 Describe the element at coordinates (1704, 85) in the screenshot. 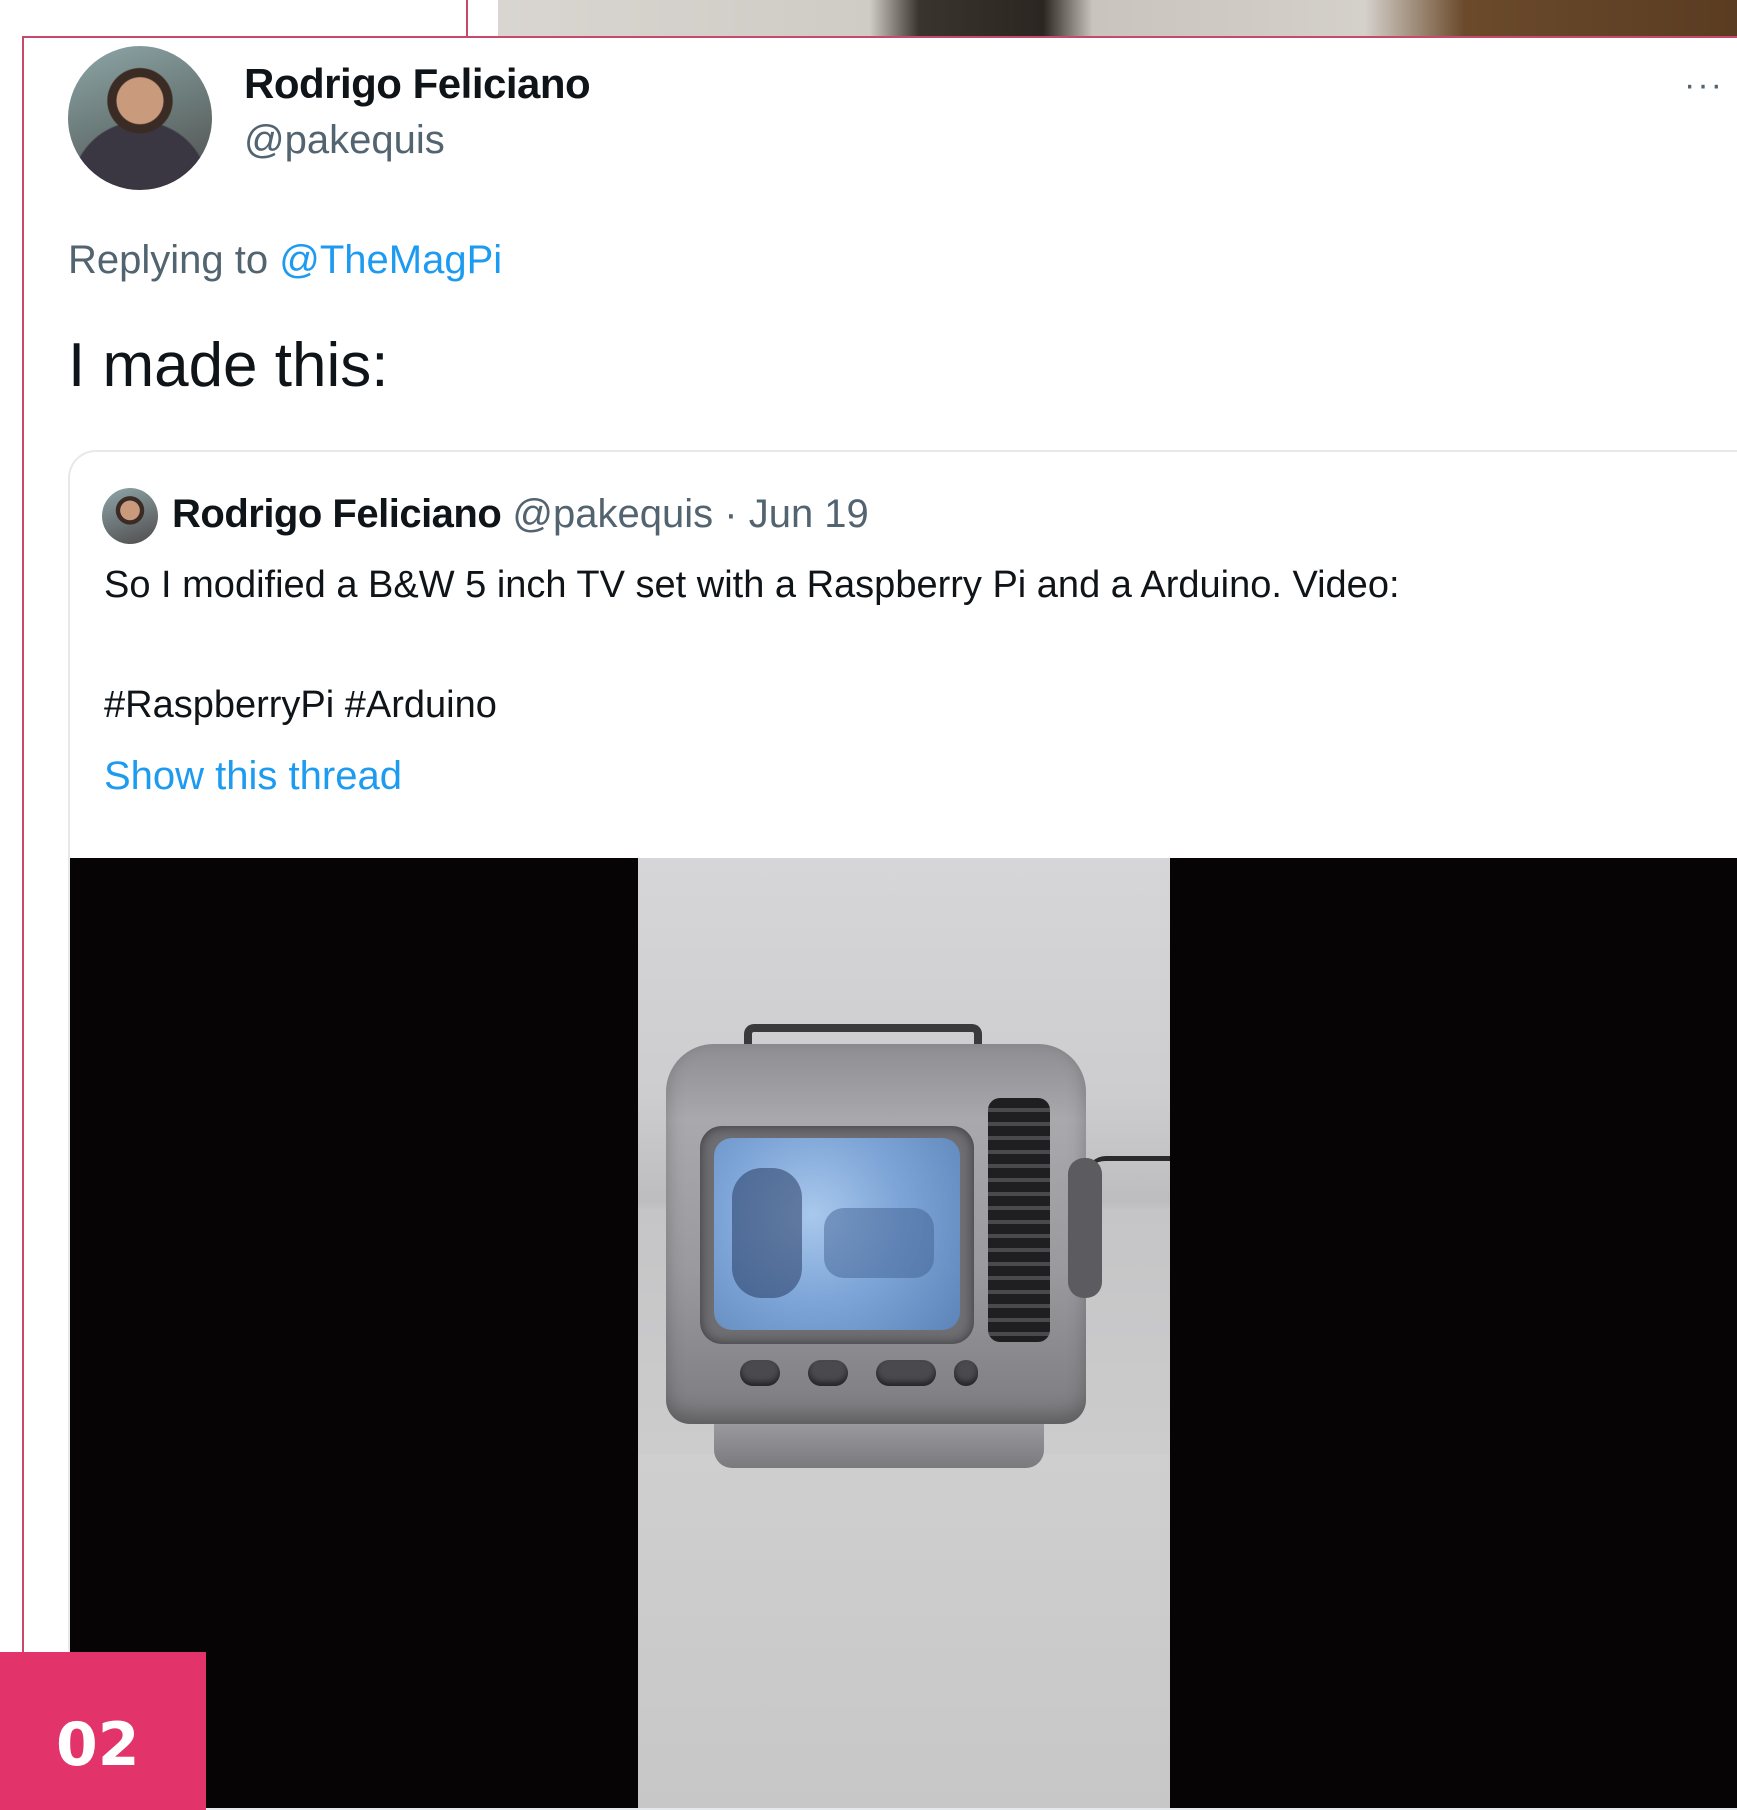

I see `more-options-icon: ···` at that location.